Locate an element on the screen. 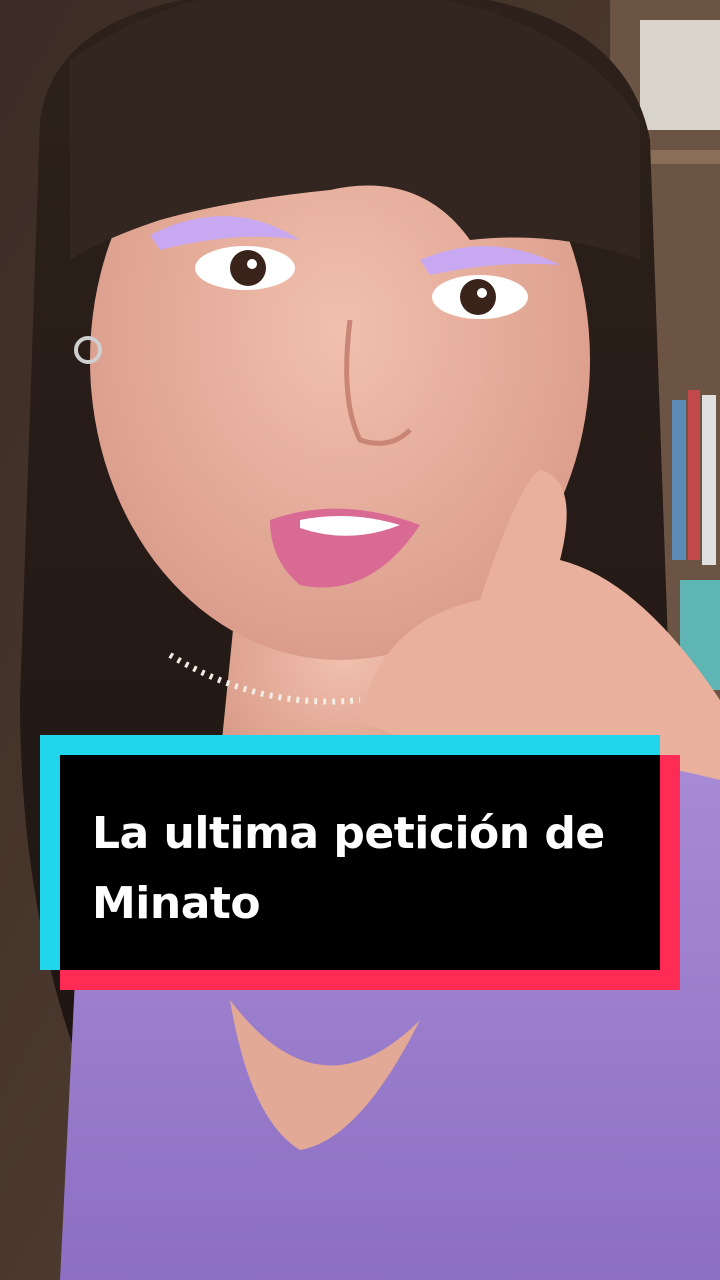 Image resolution: width=720 pixels, height=1280 pixels. caption-box: La ultima petición de Minato is located at coordinates (360, 862).